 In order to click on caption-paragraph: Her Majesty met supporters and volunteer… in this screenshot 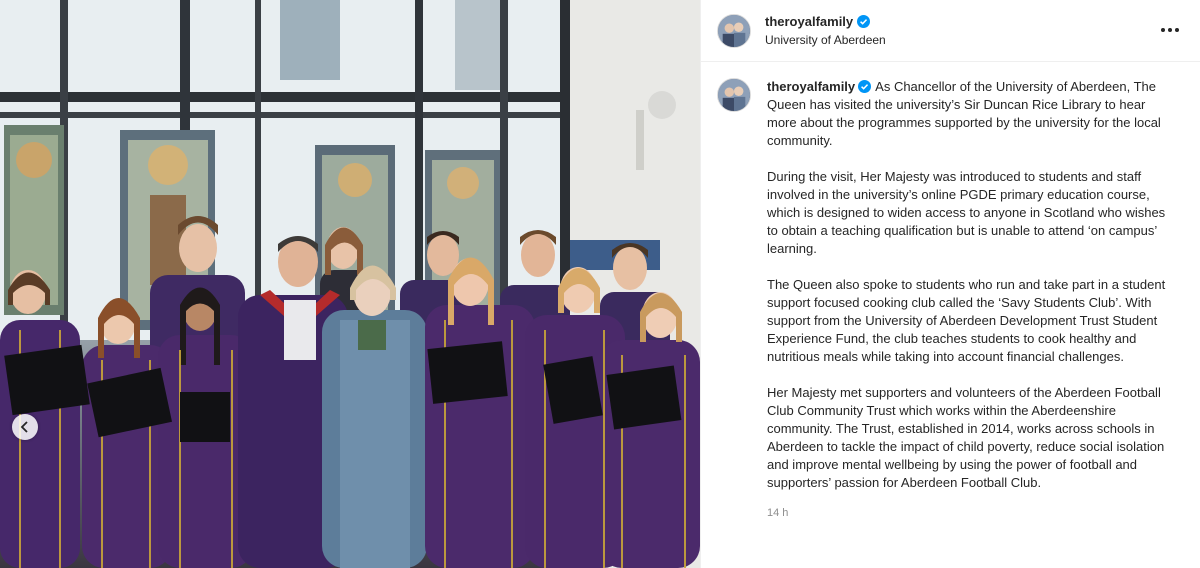, I will do `click(966, 437)`.